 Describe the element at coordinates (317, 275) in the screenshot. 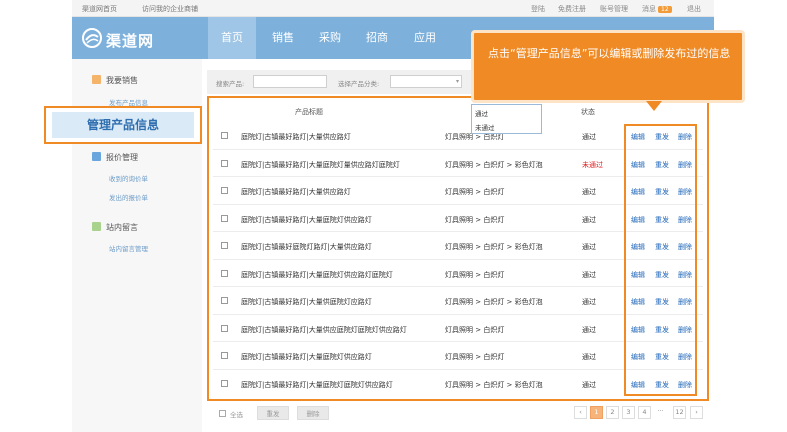

I see `row-title: 庭院灯|古镇最好路灯|大量庭院灯供应路灯庭院灯` at that location.